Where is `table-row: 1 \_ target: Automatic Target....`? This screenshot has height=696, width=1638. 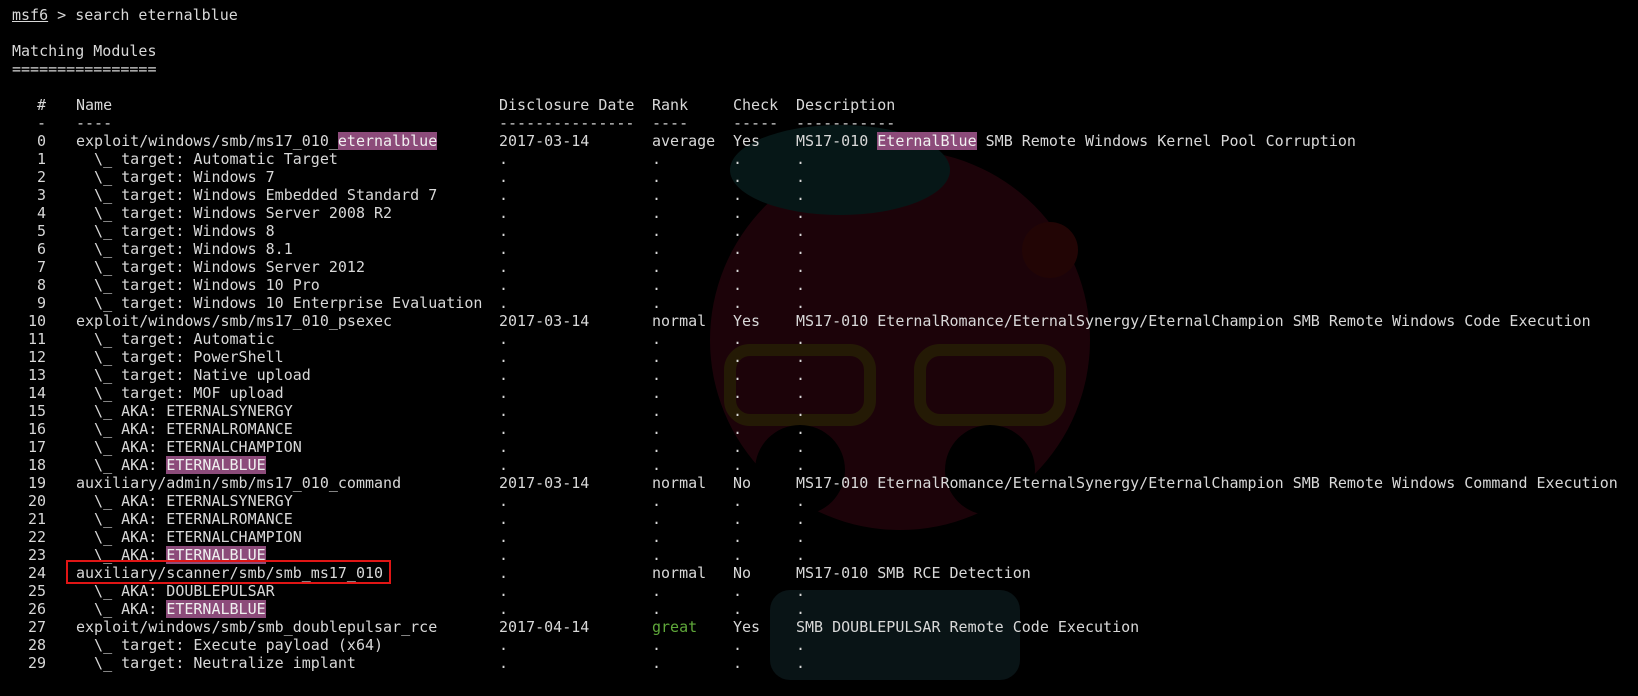
table-row: 1 \_ target: Automatic Target.... is located at coordinates (825, 159).